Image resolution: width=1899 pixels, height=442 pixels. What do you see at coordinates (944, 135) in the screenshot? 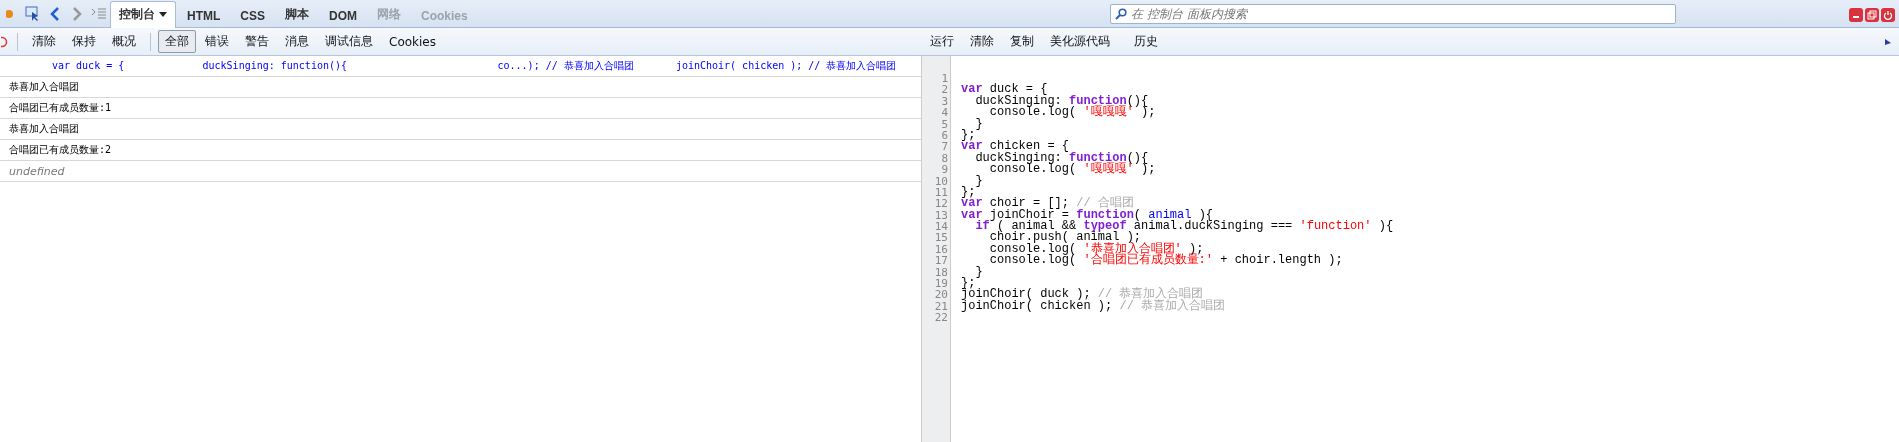
I see `line-number: 6` at bounding box center [944, 135].